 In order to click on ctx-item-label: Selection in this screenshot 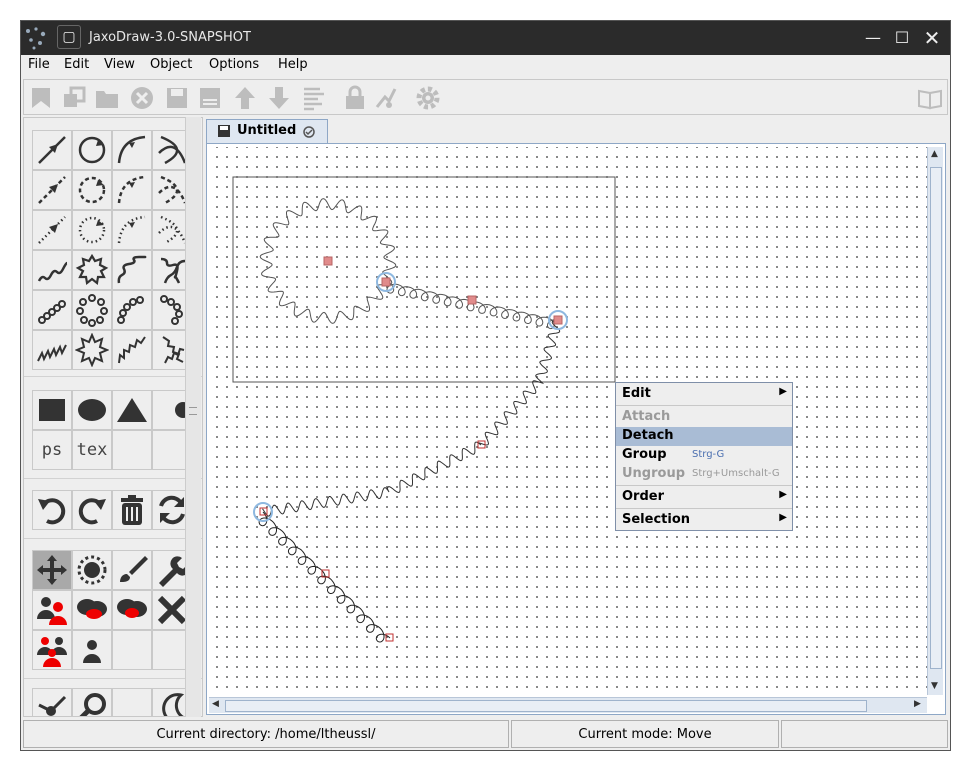, I will do `click(656, 519)`.